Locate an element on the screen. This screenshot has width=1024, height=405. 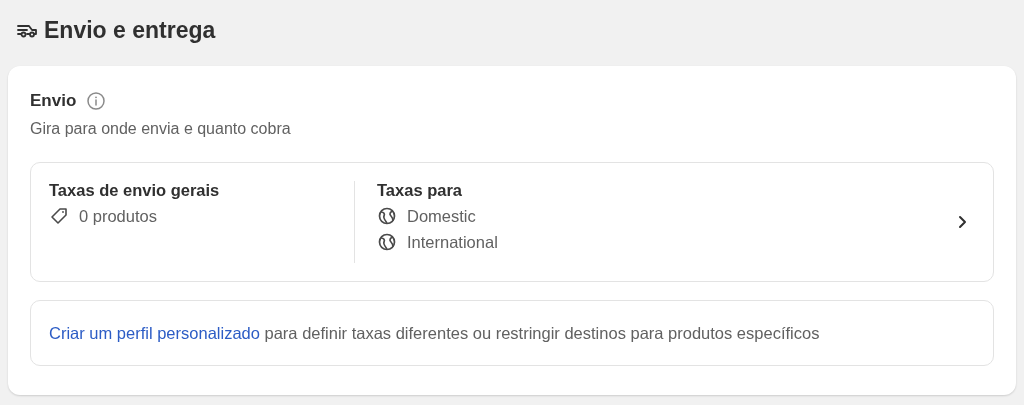
rates-label: Taxas para is located at coordinates (420, 190).